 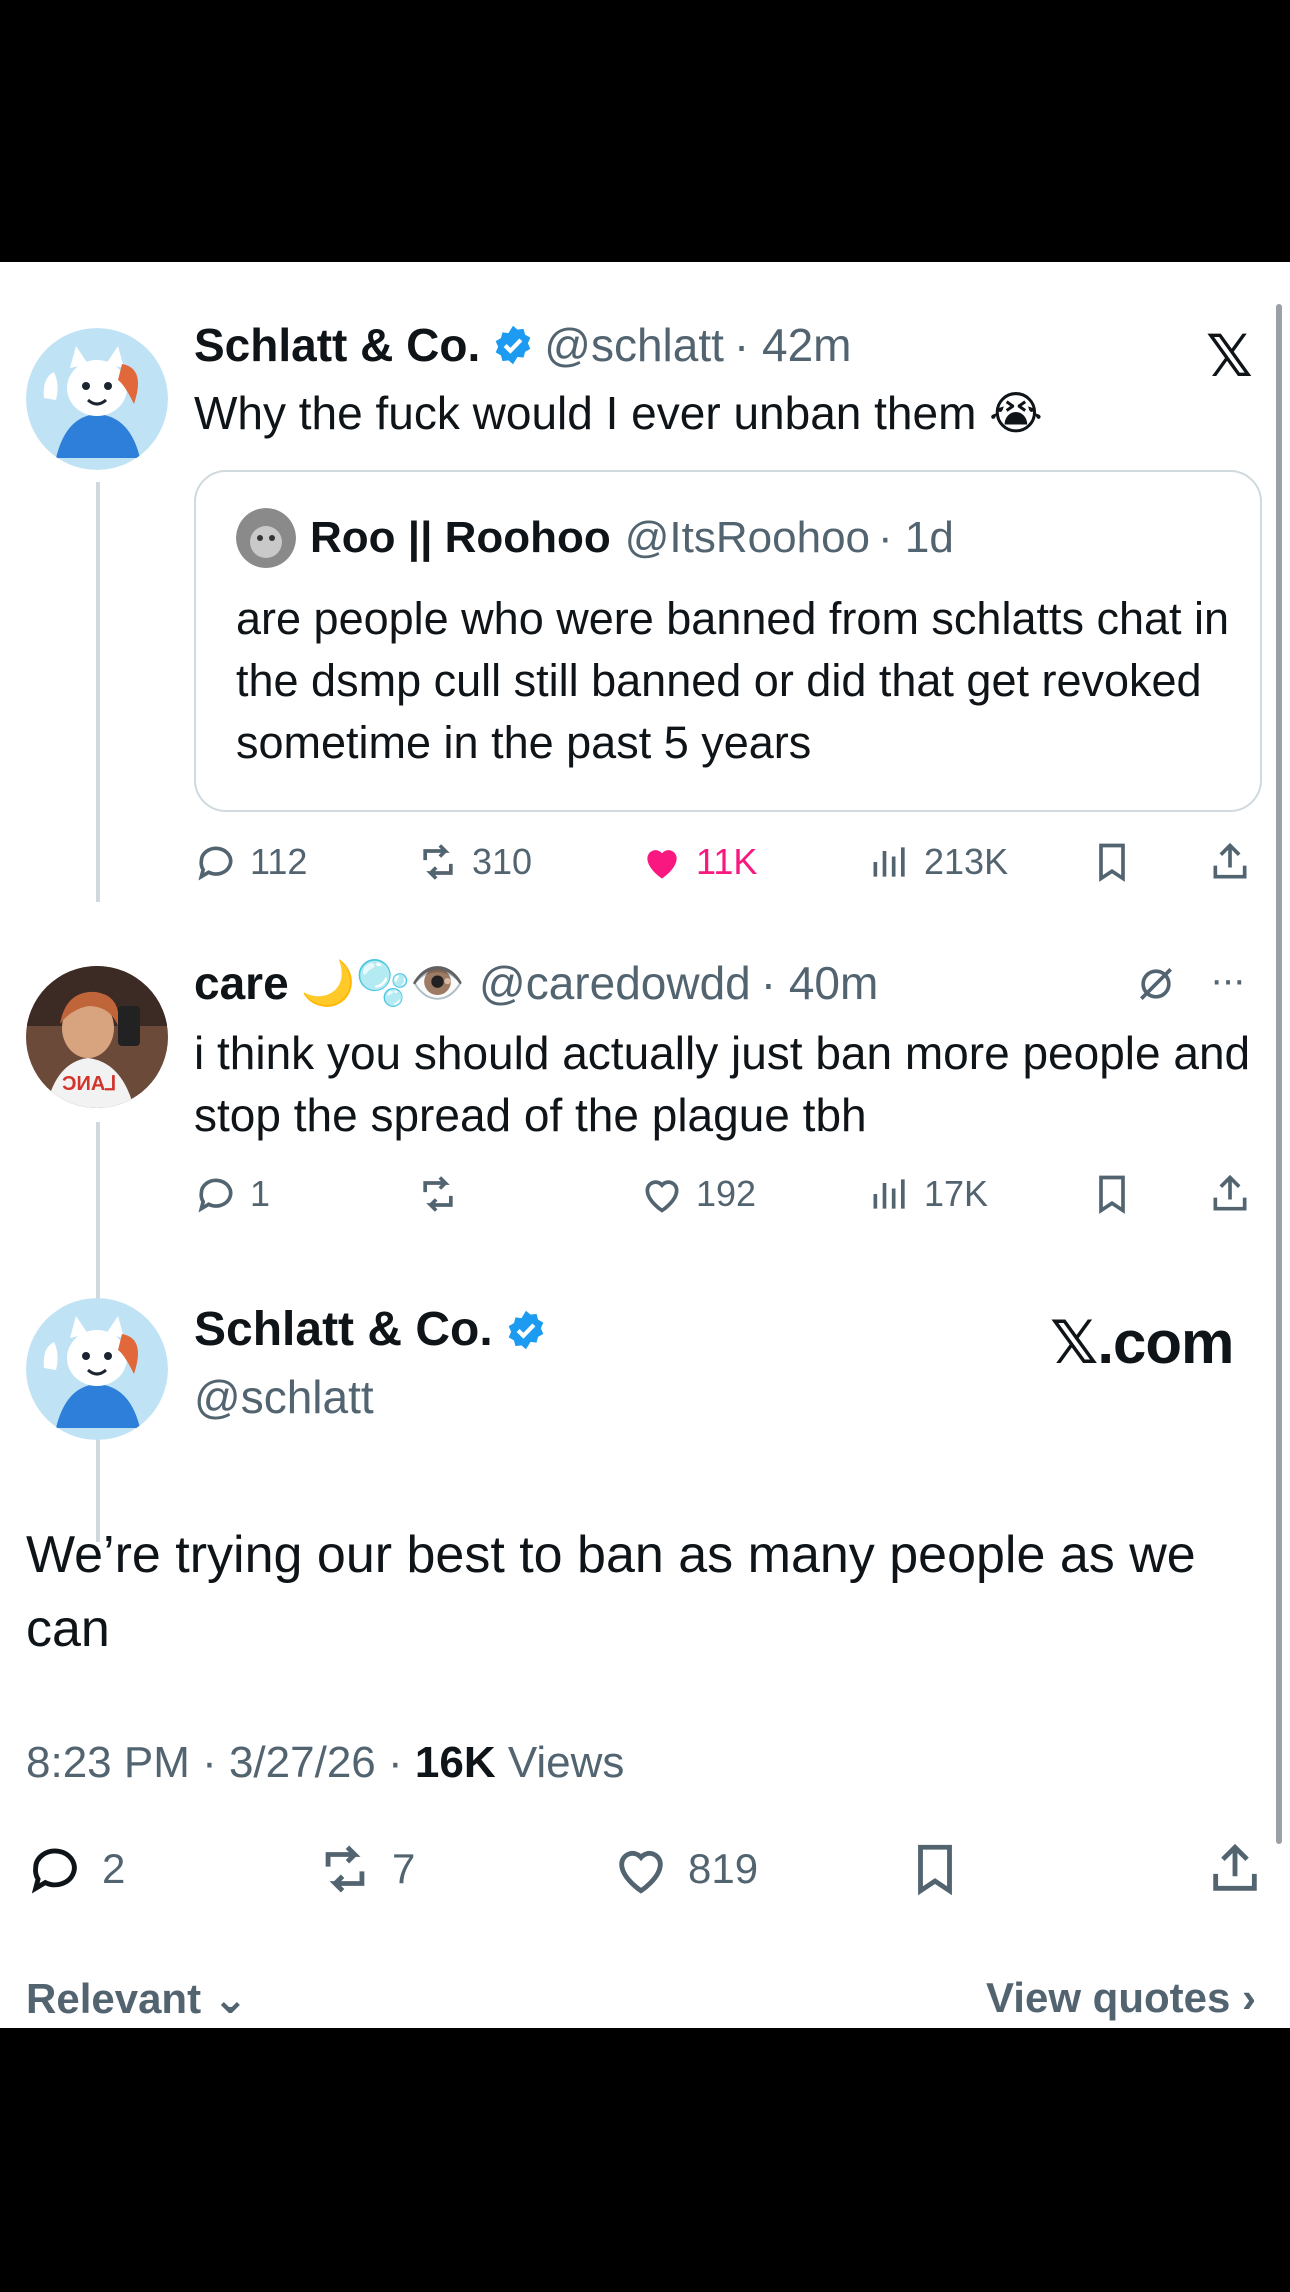 What do you see at coordinates (723, 1868) in the screenshot?
I see `like-count: 819` at bounding box center [723, 1868].